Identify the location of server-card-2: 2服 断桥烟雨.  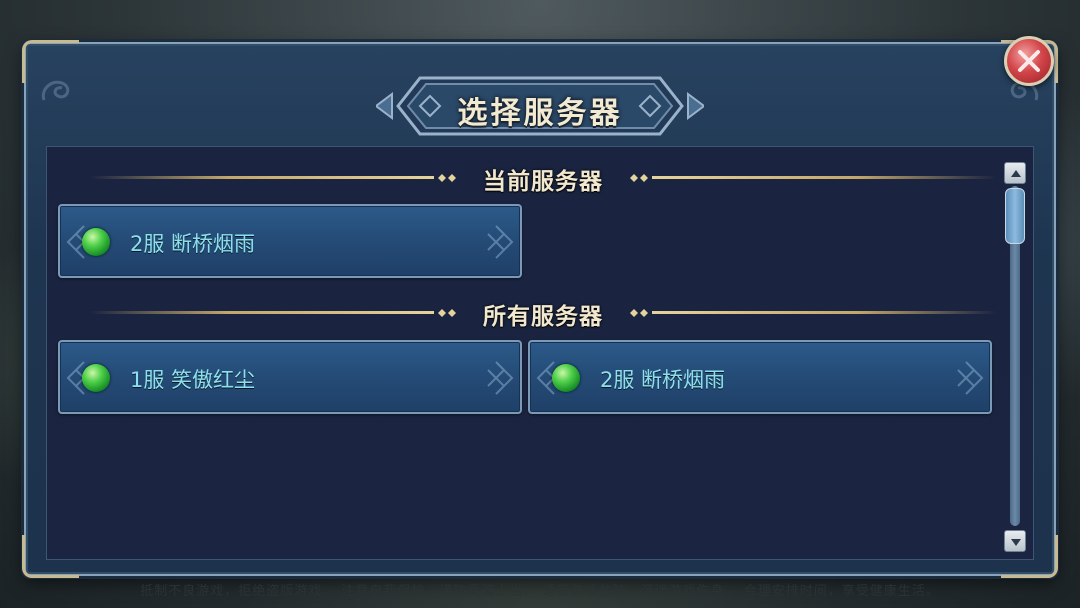
(760, 377).